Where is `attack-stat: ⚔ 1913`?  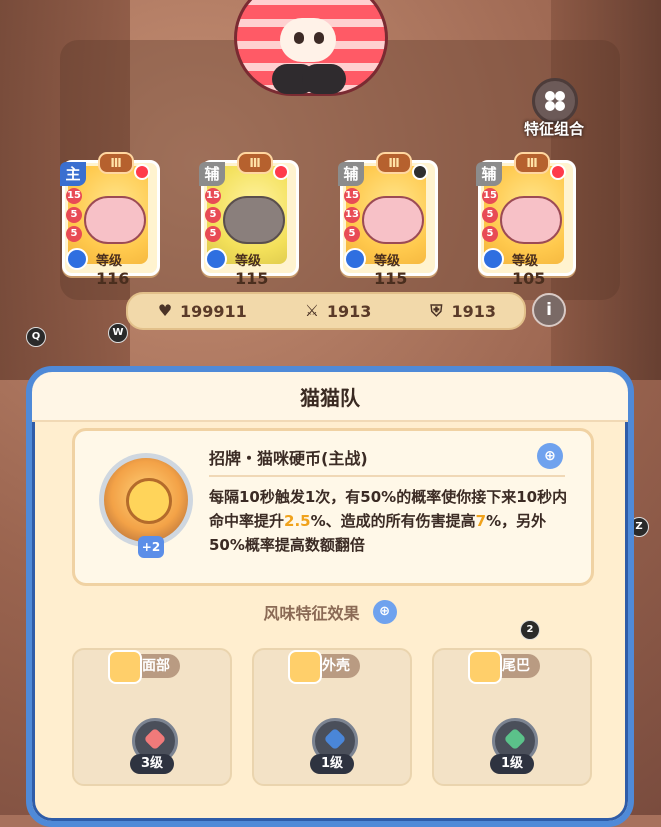
attack-stat: ⚔ 1913 is located at coordinates (337, 311).